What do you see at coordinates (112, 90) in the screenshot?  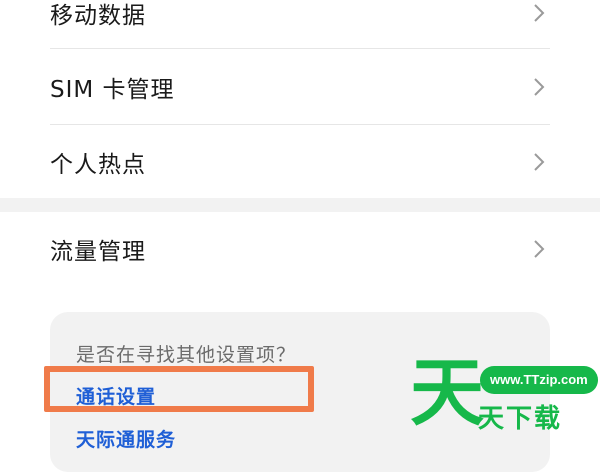 I see `settings-item-label: SIM 卡管理` at bounding box center [112, 90].